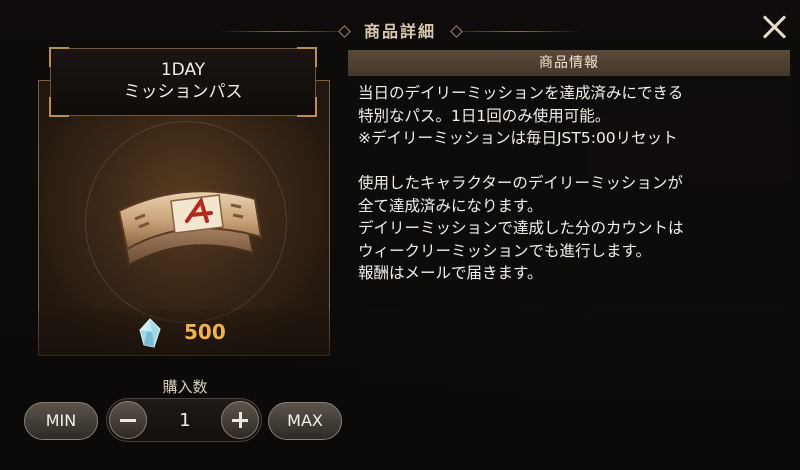  Describe the element at coordinates (775, 27) in the screenshot. I see `close-button` at that location.